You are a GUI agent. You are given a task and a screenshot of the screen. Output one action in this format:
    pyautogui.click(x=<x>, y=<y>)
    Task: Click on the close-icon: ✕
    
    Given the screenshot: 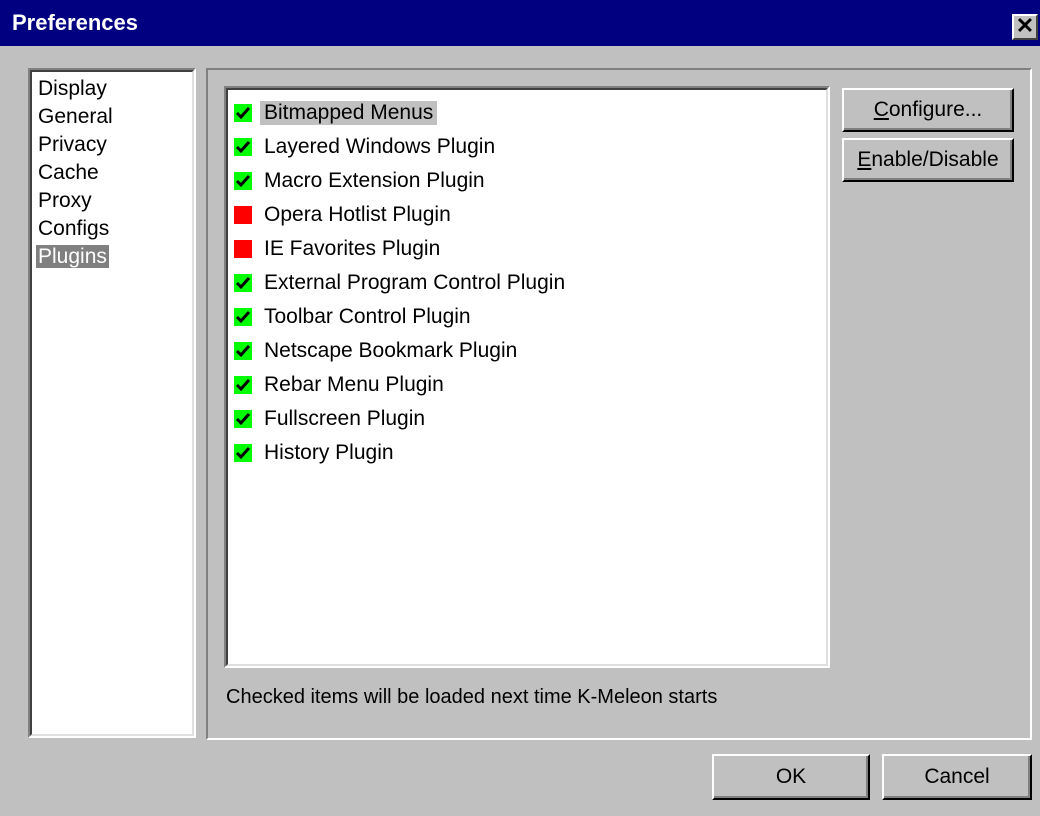 What is the action you would take?
    pyautogui.click(x=1025, y=25)
    